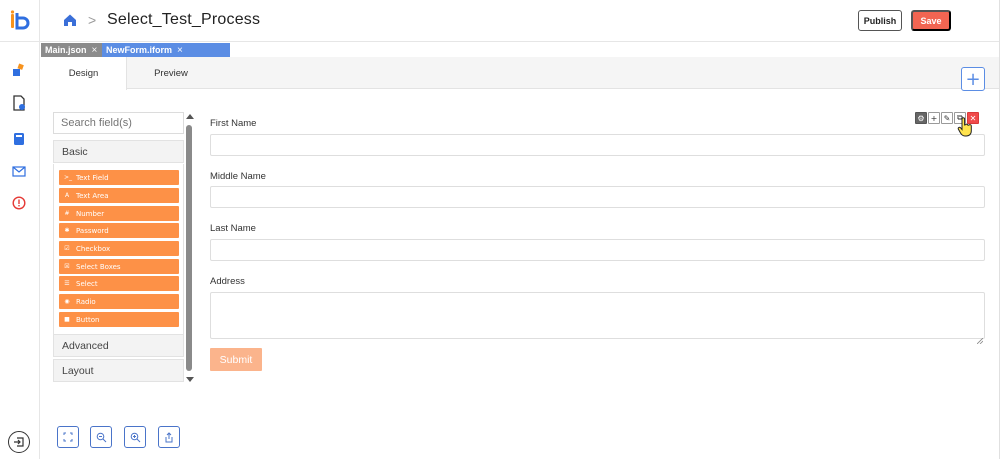 This screenshot has height=459, width=1000. Describe the element at coordinates (973, 79) in the screenshot. I see `add-button: +` at that location.